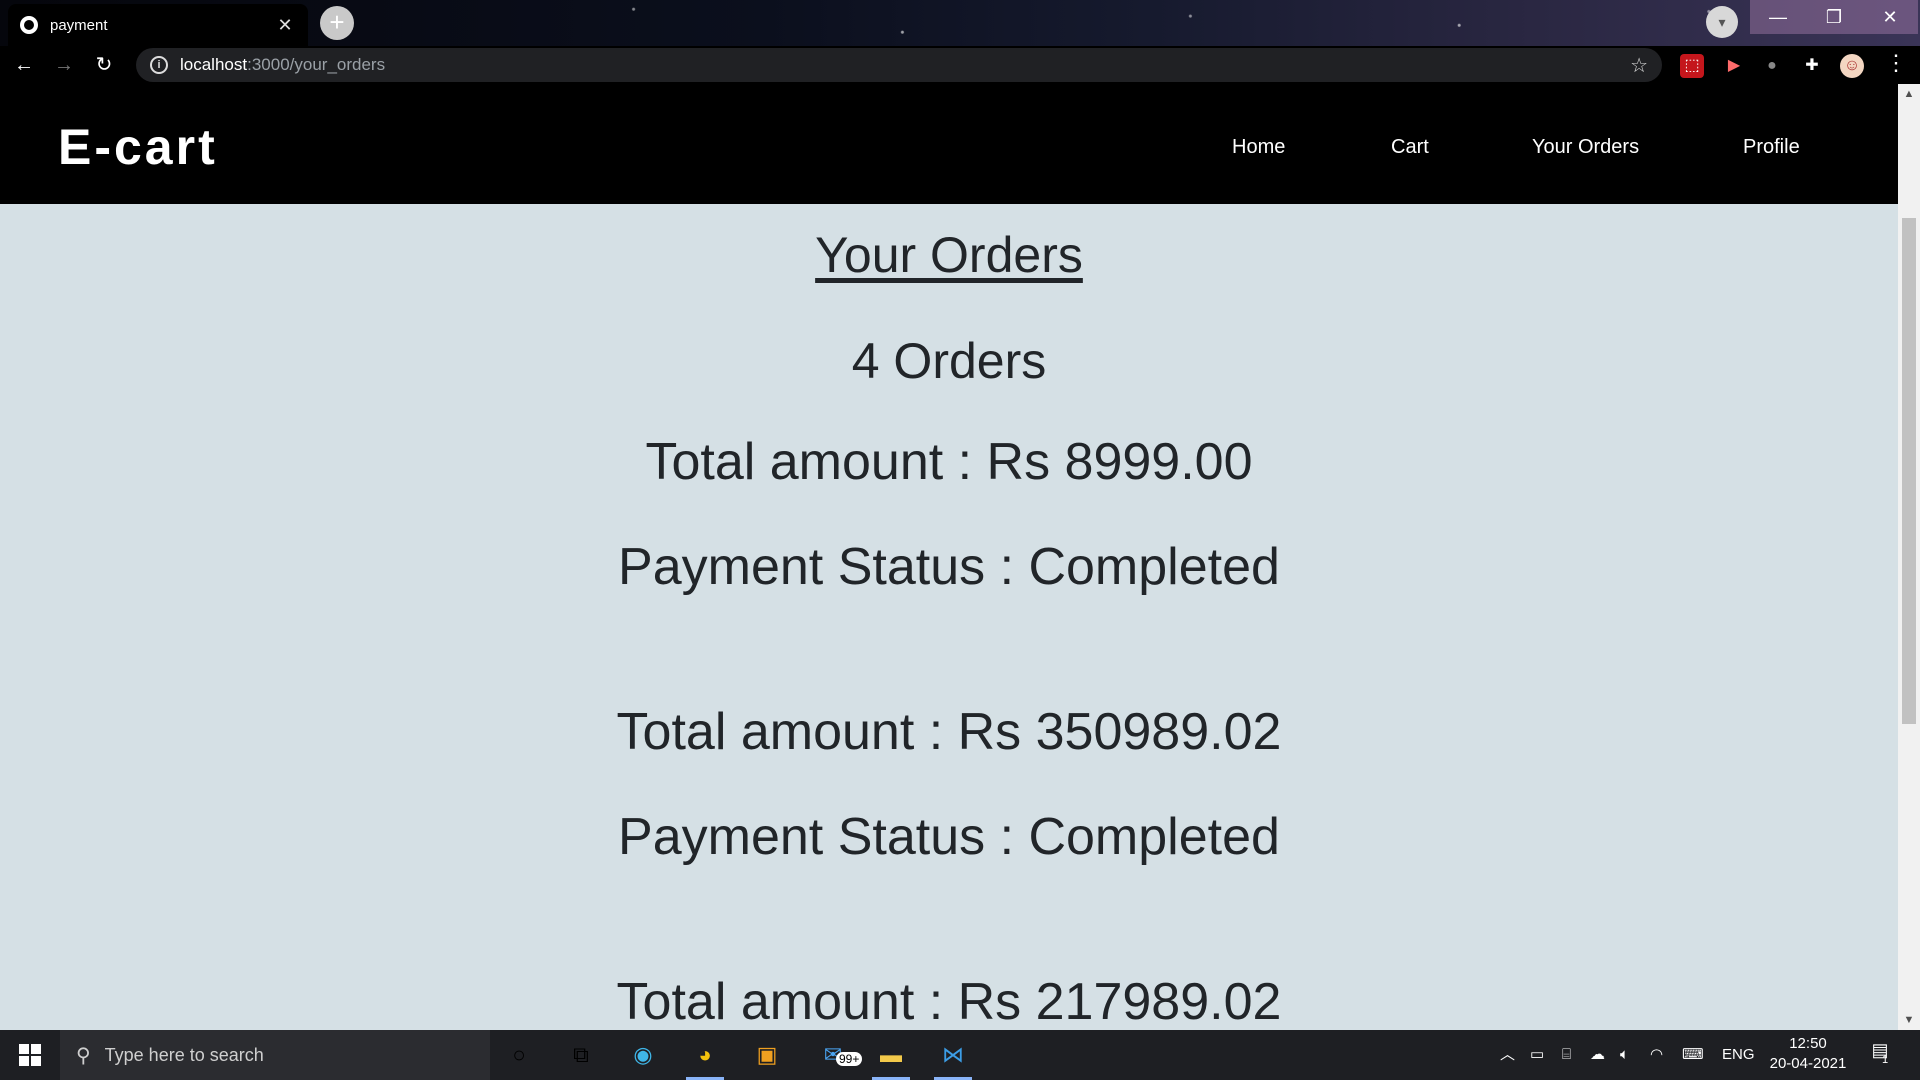  I want to click on windows-logo-icon, so click(30, 1055).